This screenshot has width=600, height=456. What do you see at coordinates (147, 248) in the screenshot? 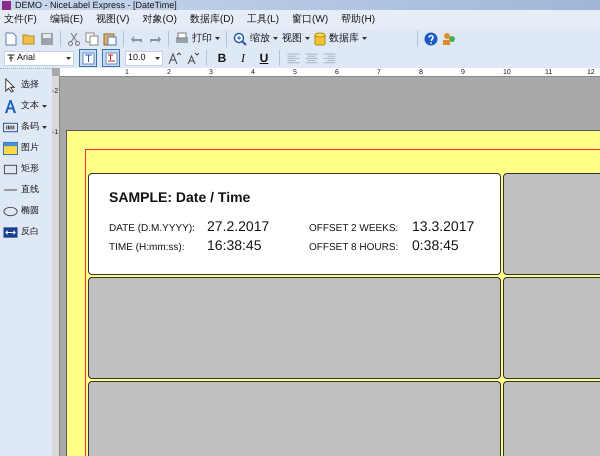
I see `field-name: TIME (H:mm:ss):` at bounding box center [147, 248].